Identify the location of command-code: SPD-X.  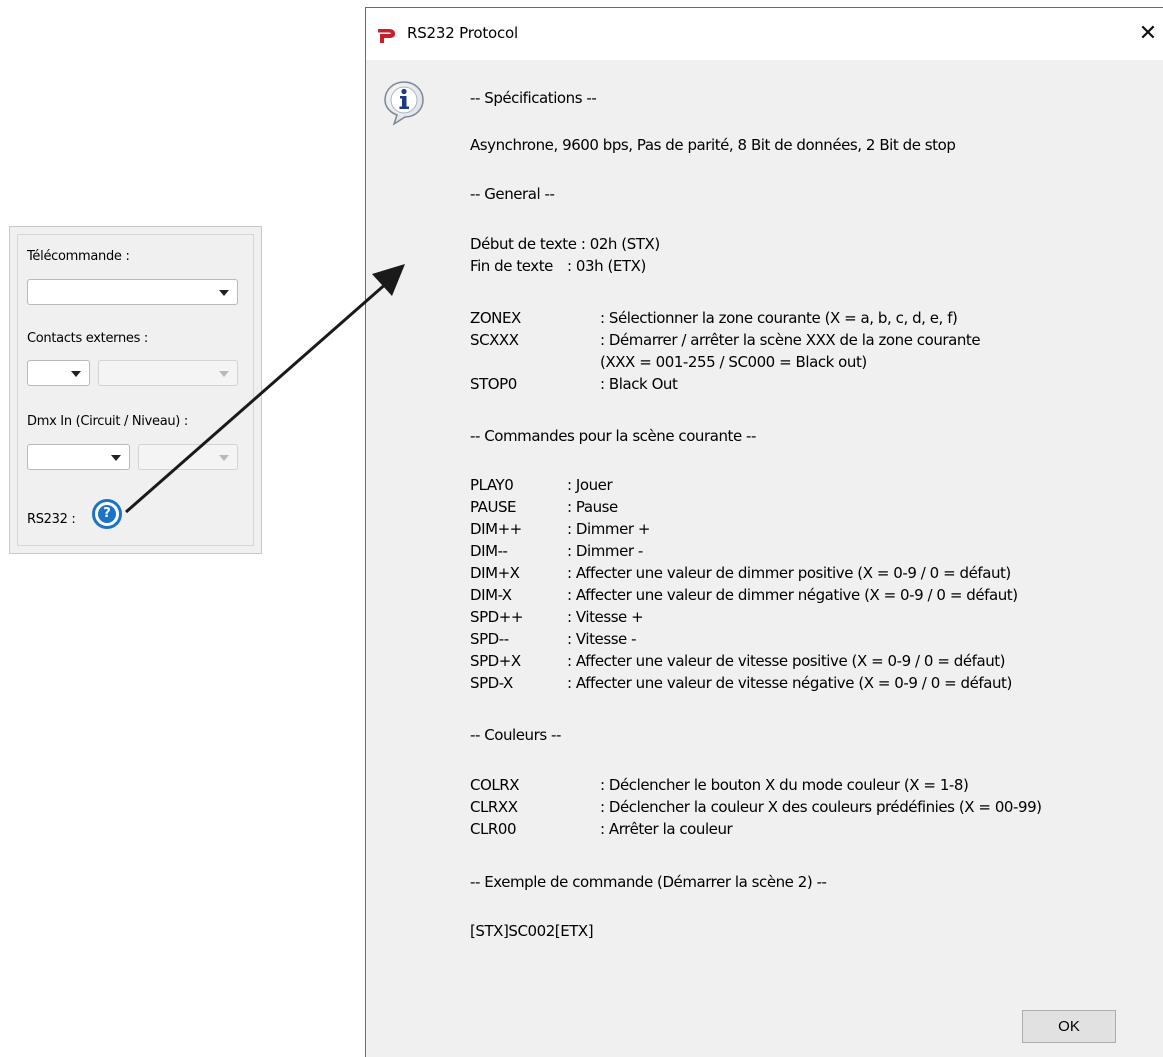
(491, 683).